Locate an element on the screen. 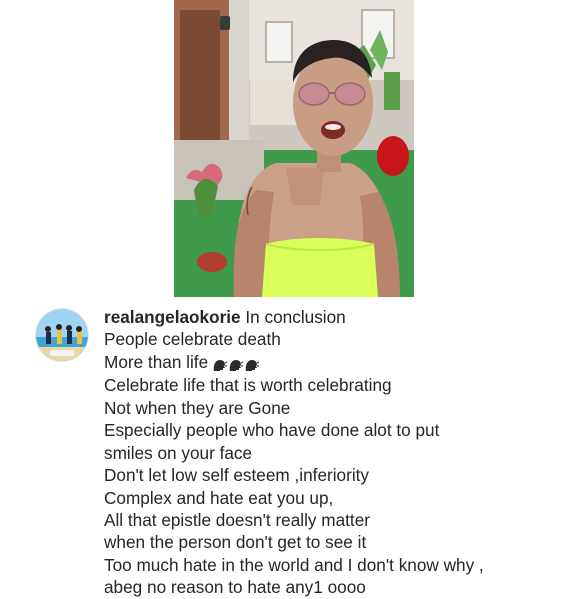 Image resolution: width=565 pixels, height=599 pixels. caption-line: All that epistle doesn't really matter is located at coordinates (237, 519).